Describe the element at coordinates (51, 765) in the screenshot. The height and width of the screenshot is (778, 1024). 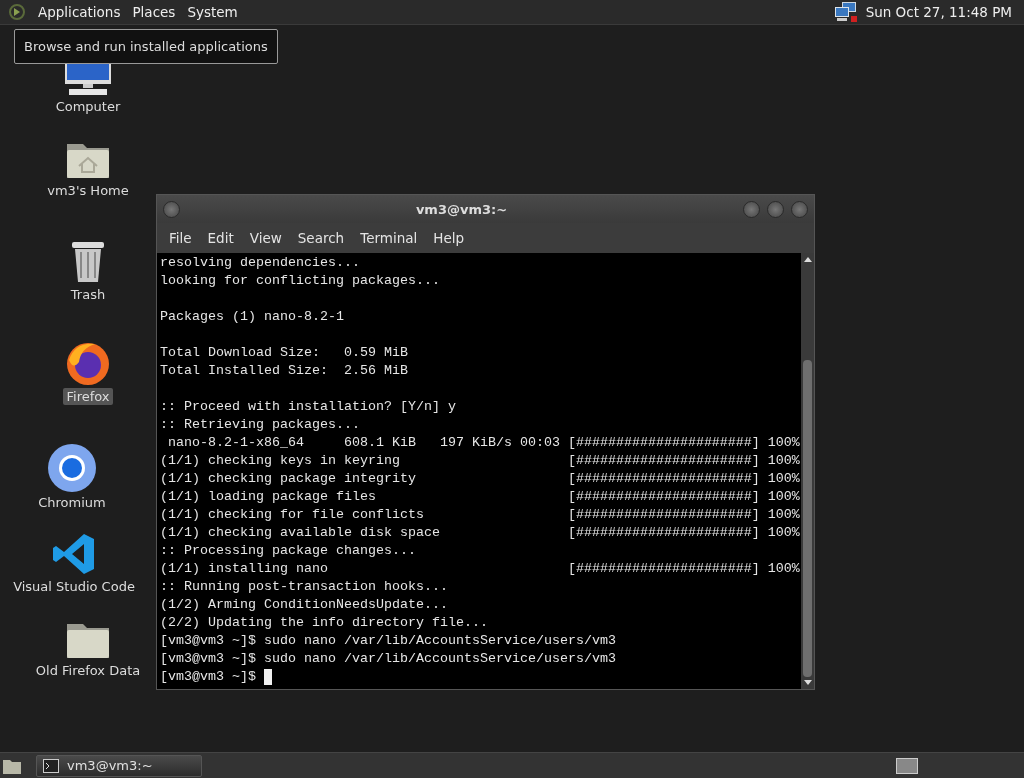
I see `terminal-icon` at that location.